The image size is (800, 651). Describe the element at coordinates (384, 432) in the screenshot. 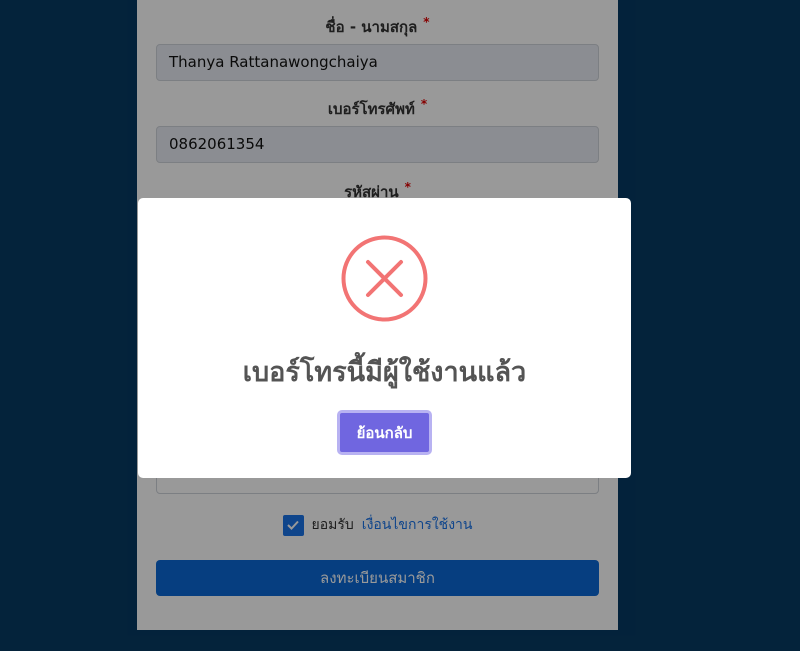

I see `back-button: ย้อนกลับ` at that location.